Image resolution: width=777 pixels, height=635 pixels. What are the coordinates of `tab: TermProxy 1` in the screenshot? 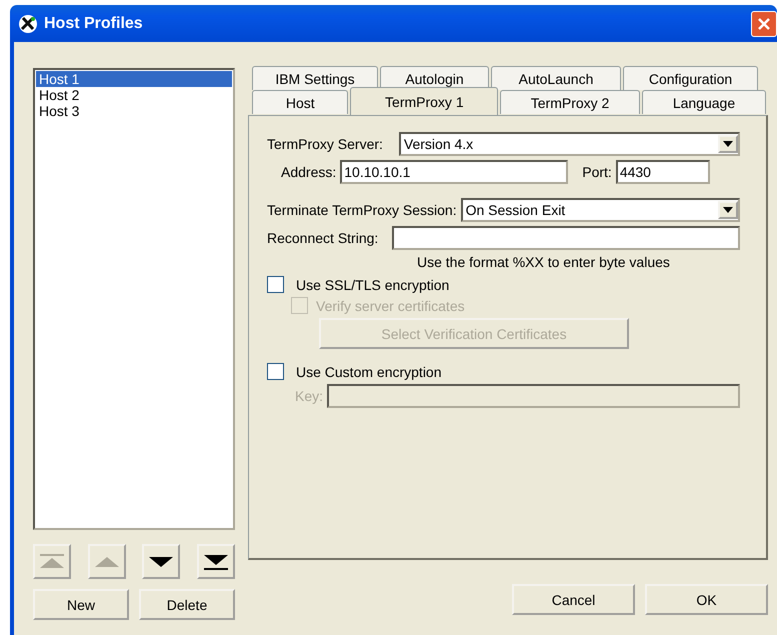 It's located at (424, 101).